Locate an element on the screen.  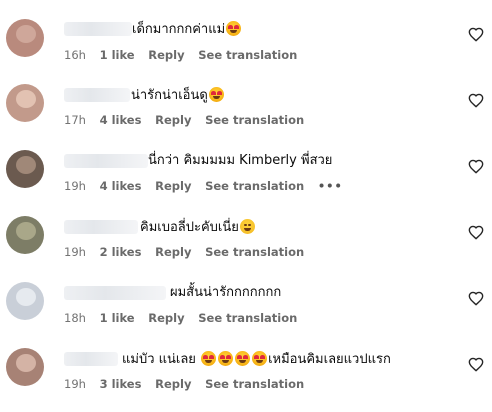
comment-meta: 19h 2 likes Reply See translation is located at coordinates (189, 252).